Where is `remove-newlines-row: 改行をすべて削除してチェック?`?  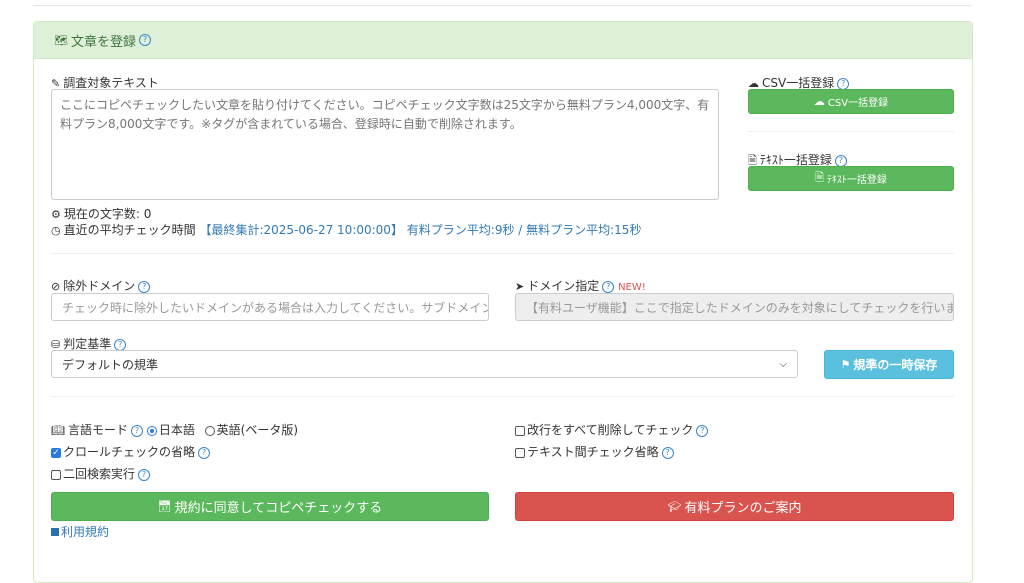 remove-newlines-row: 改行をすべて削除してチェック? is located at coordinates (612, 429).